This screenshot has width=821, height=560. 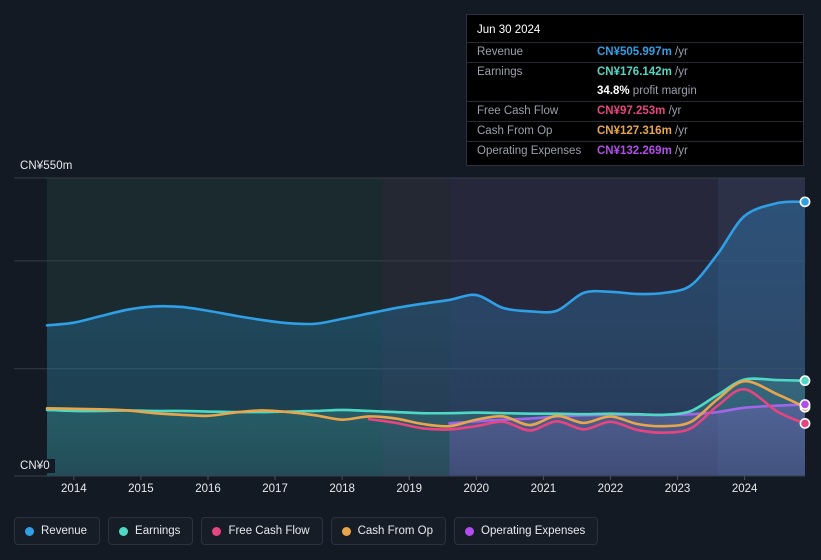 I want to click on x-axis-tick-2019: 2019, so click(x=409, y=489).